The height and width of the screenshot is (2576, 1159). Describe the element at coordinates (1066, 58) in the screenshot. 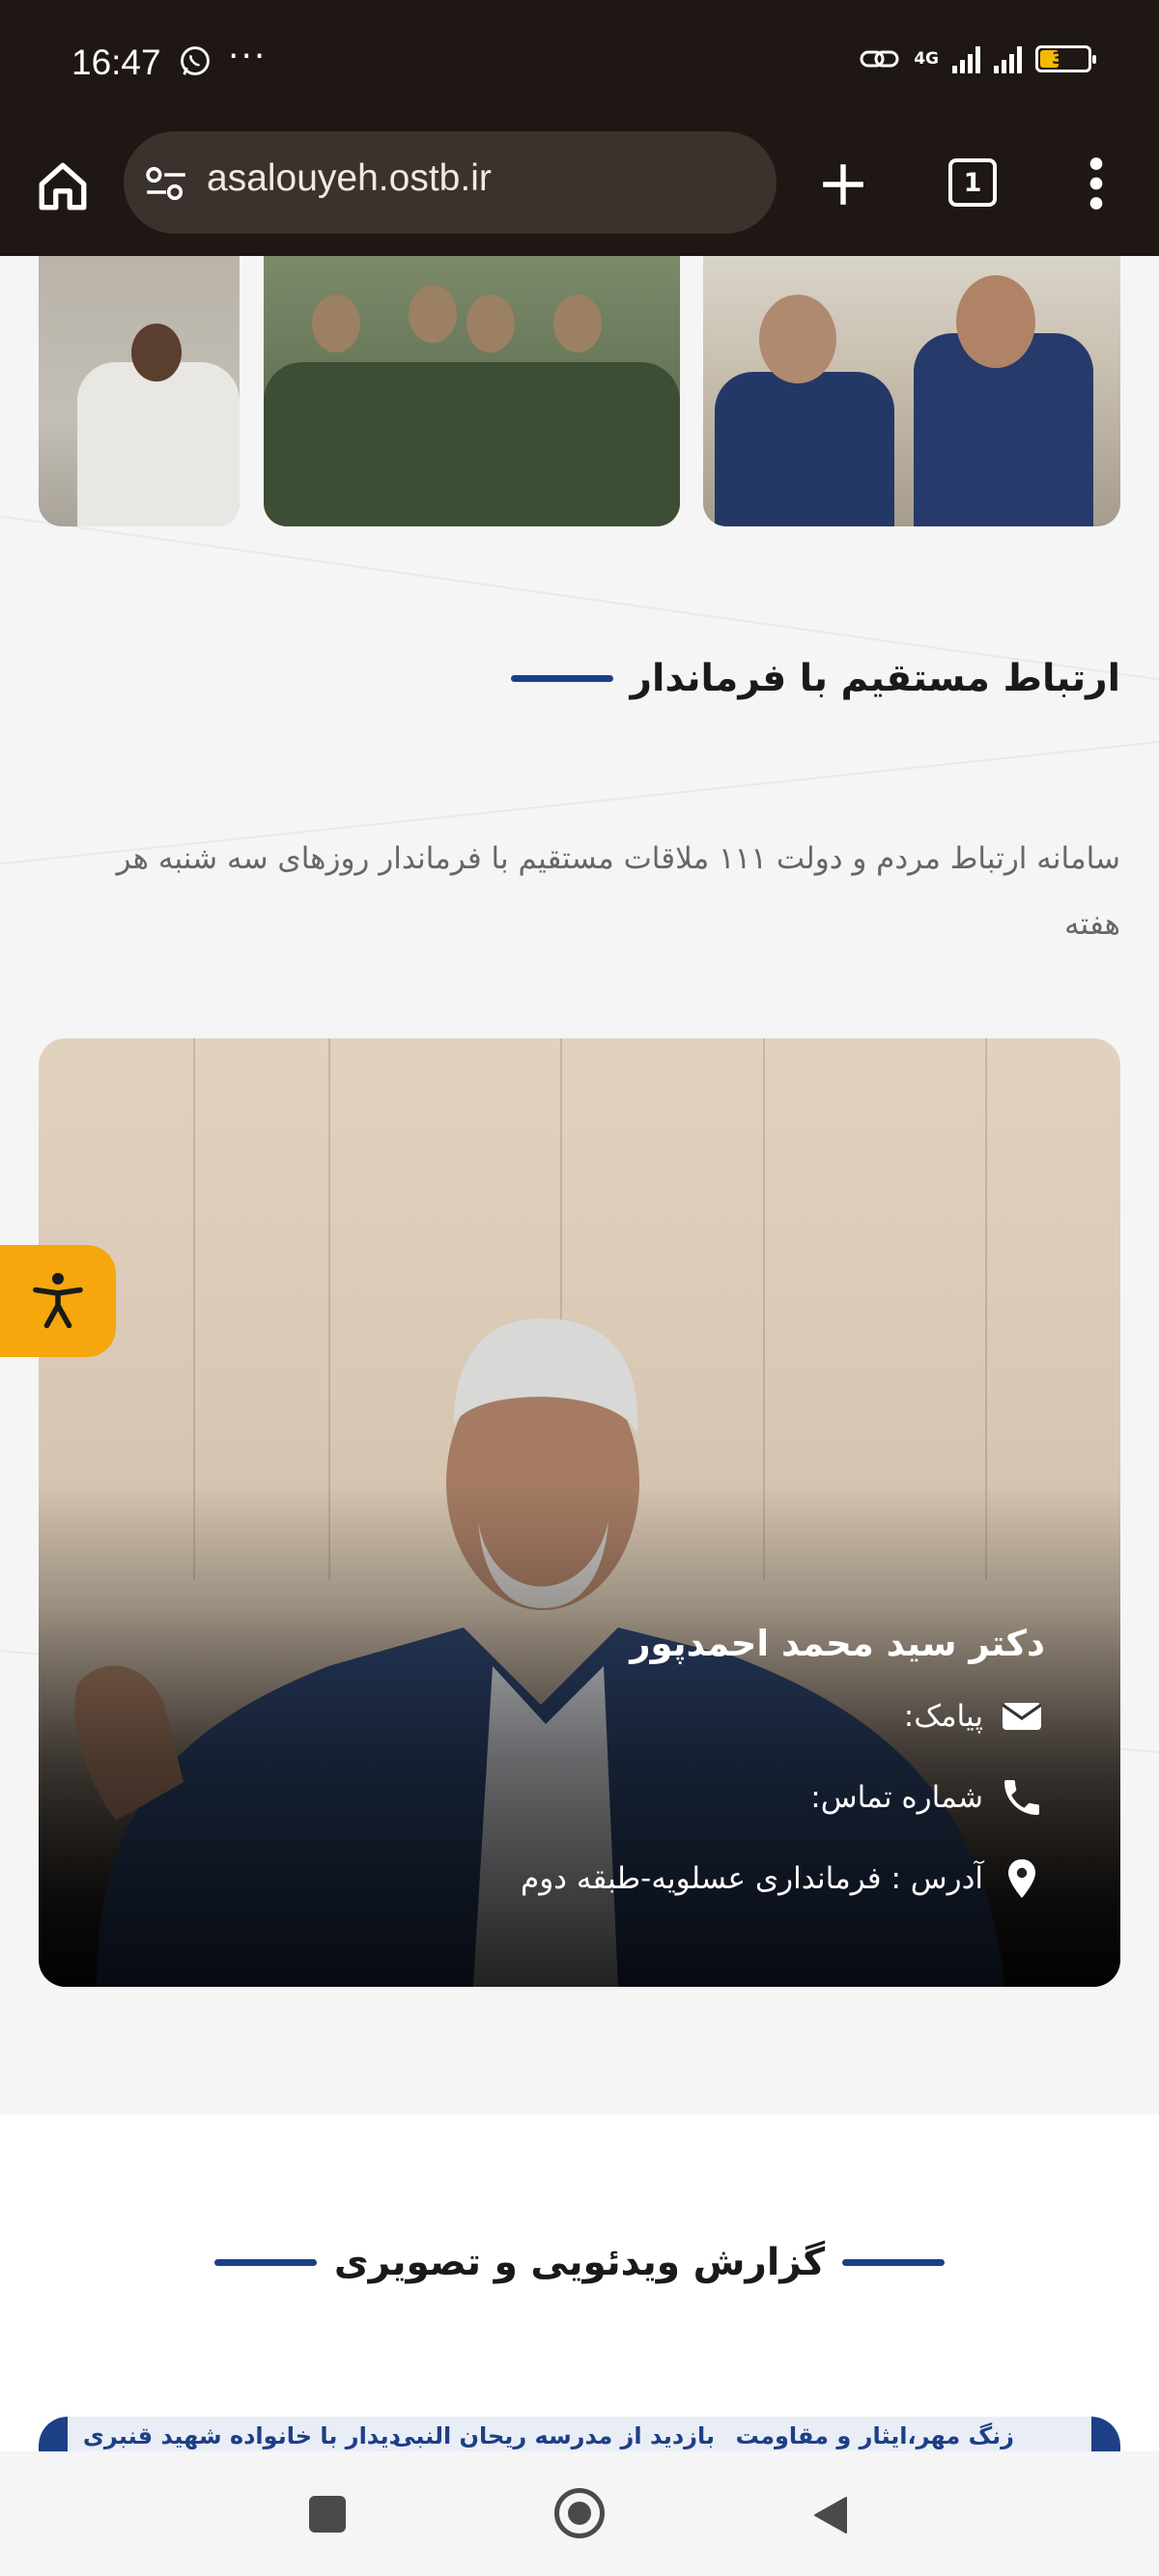

I see `battery-icon: 36` at that location.